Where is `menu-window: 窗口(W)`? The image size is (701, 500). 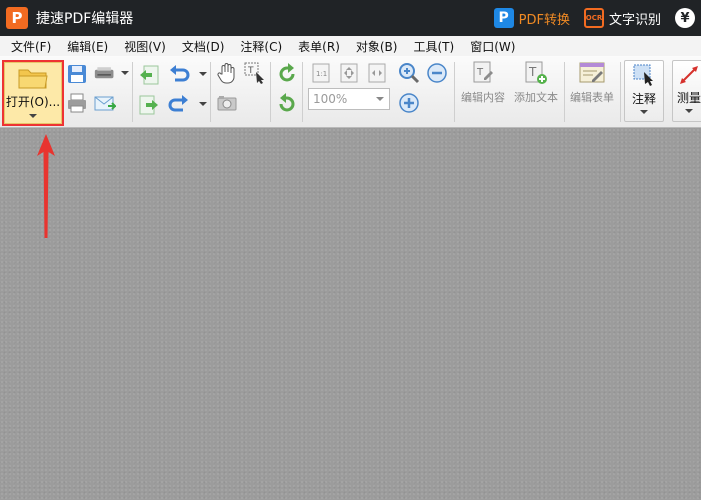 menu-window: 窗口(W) is located at coordinates (492, 46).